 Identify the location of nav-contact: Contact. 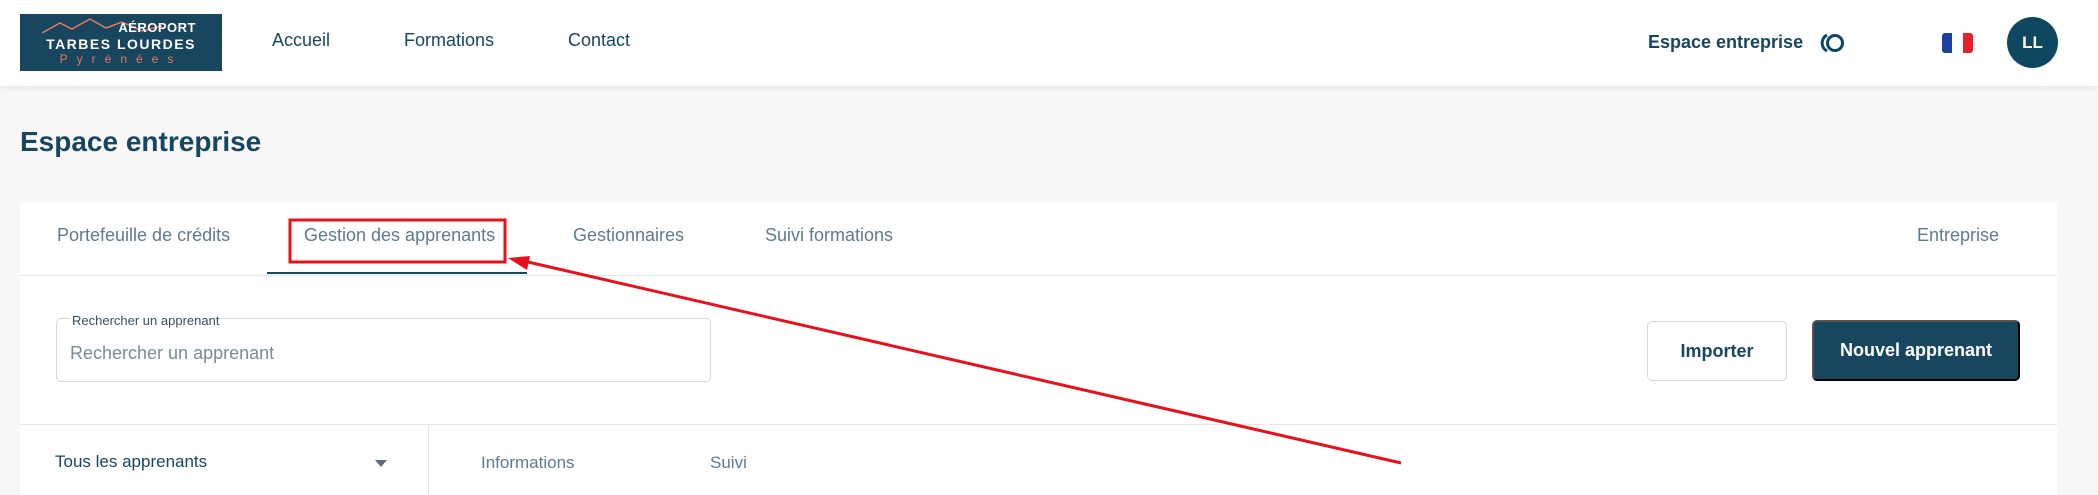
(599, 40).